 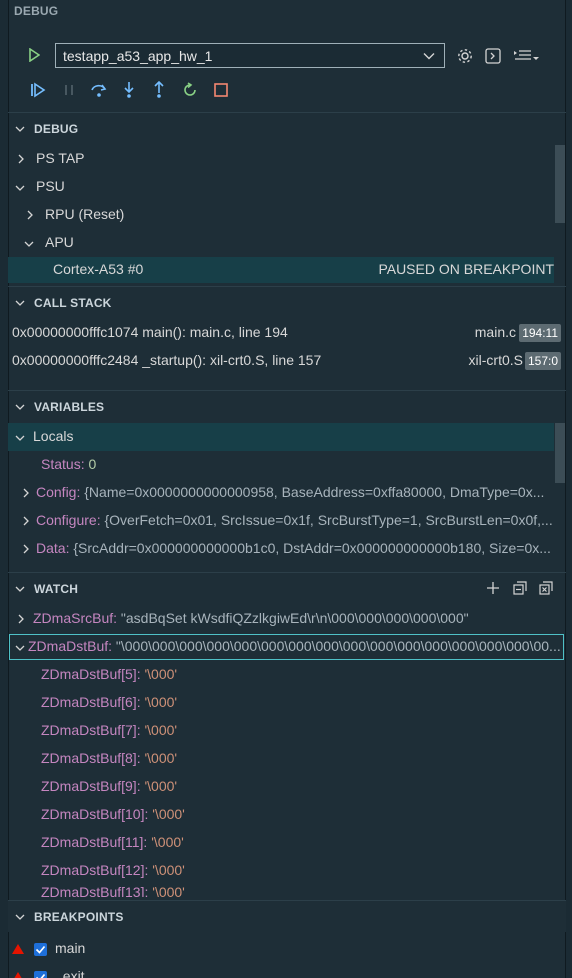 What do you see at coordinates (50, 186) in the screenshot?
I see `tree-label: PSU` at bounding box center [50, 186].